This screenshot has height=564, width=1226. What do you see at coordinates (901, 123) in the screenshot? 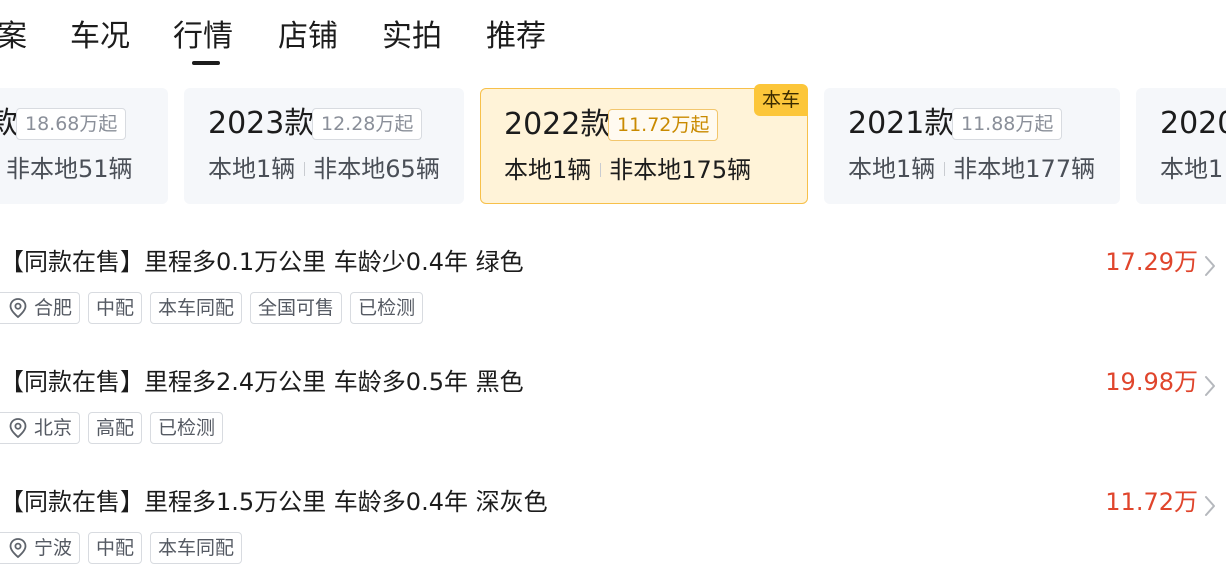
I see `model-year: 2021款` at bounding box center [901, 123].